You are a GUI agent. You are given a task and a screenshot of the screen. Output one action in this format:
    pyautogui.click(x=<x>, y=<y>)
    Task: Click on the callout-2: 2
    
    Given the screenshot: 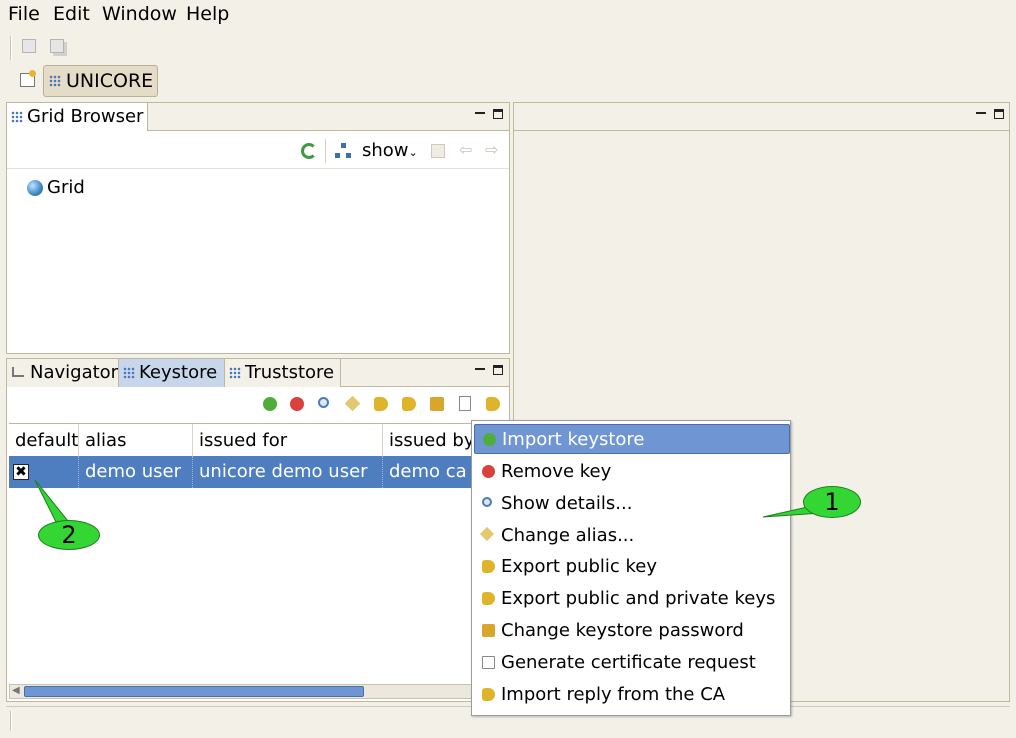 What is the action you would take?
    pyautogui.click(x=69, y=535)
    